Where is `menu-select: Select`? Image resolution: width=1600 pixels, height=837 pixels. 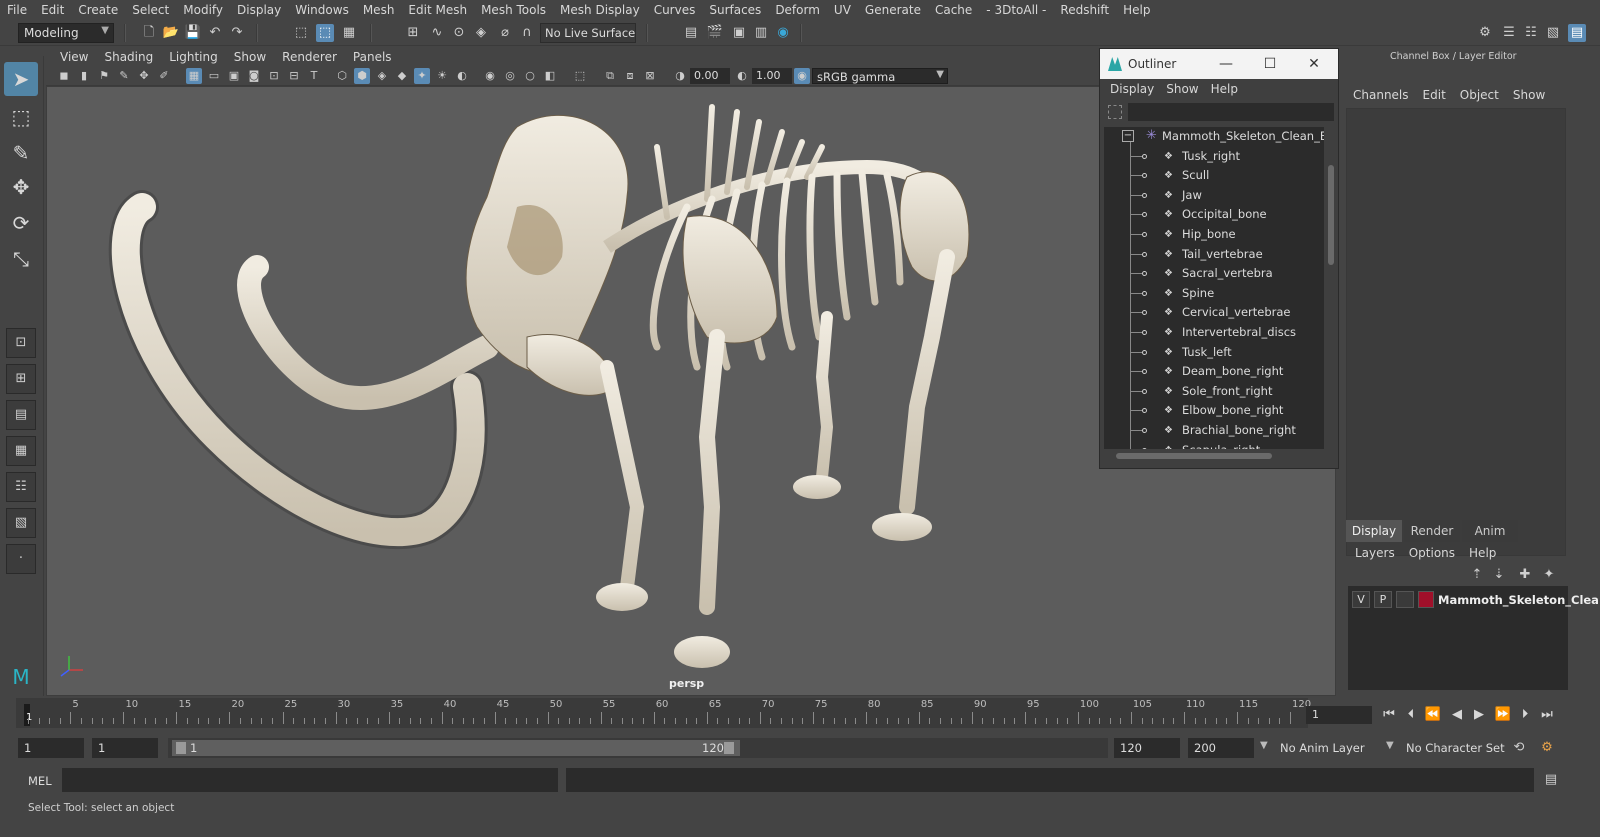
menu-select: Select is located at coordinates (150, 10).